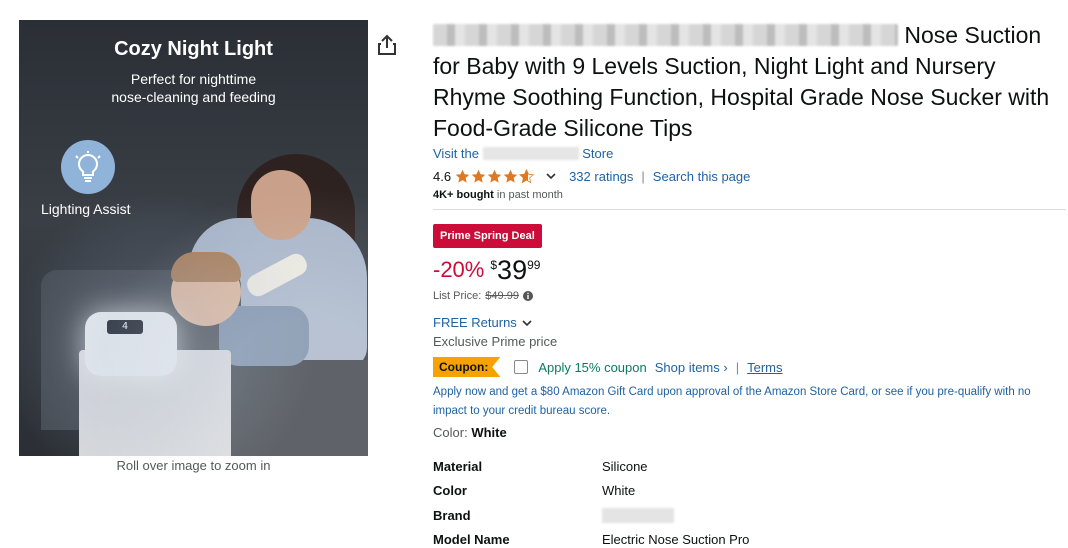 The image size is (1068, 548). I want to click on list-price: List Price: $49.99, so click(748, 296).